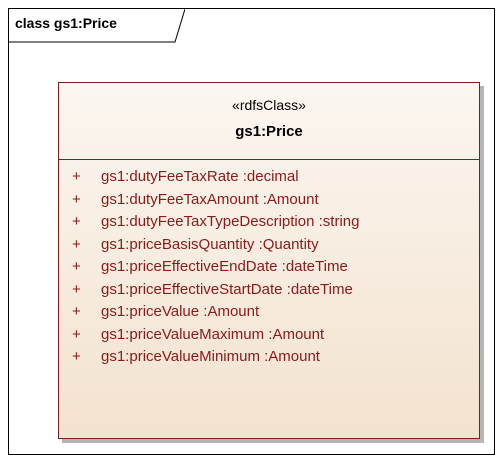 The height and width of the screenshot is (463, 504). I want to click on attribute-row: + gs1:priceValueMinimum :Amount, so click(269, 357).